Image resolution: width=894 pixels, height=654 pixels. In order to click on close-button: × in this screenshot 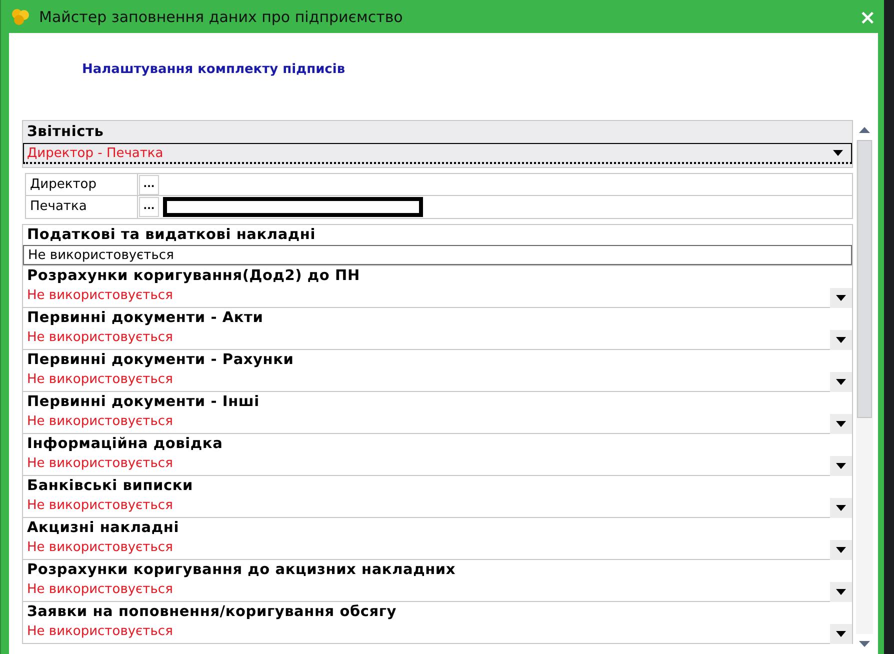, I will do `click(868, 16)`.